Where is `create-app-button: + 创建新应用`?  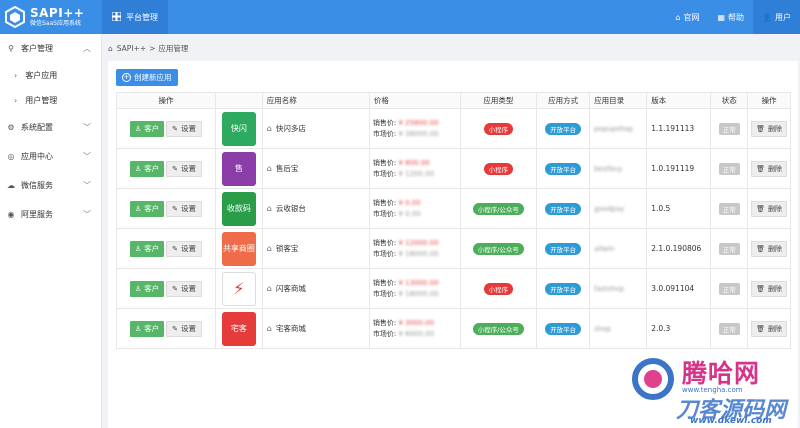 create-app-button: + 创建新应用 is located at coordinates (147, 77).